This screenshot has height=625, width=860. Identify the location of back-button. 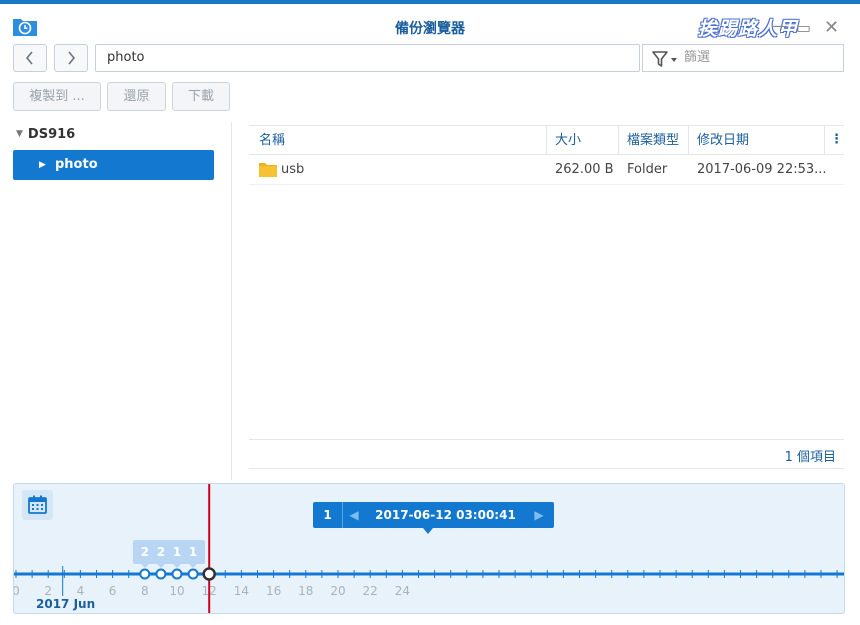
(30, 58).